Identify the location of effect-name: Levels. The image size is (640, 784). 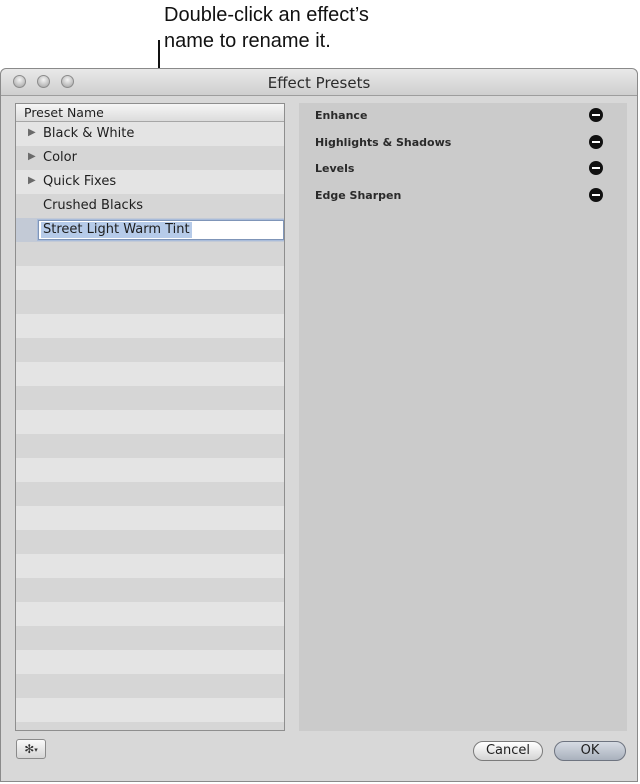
(335, 168).